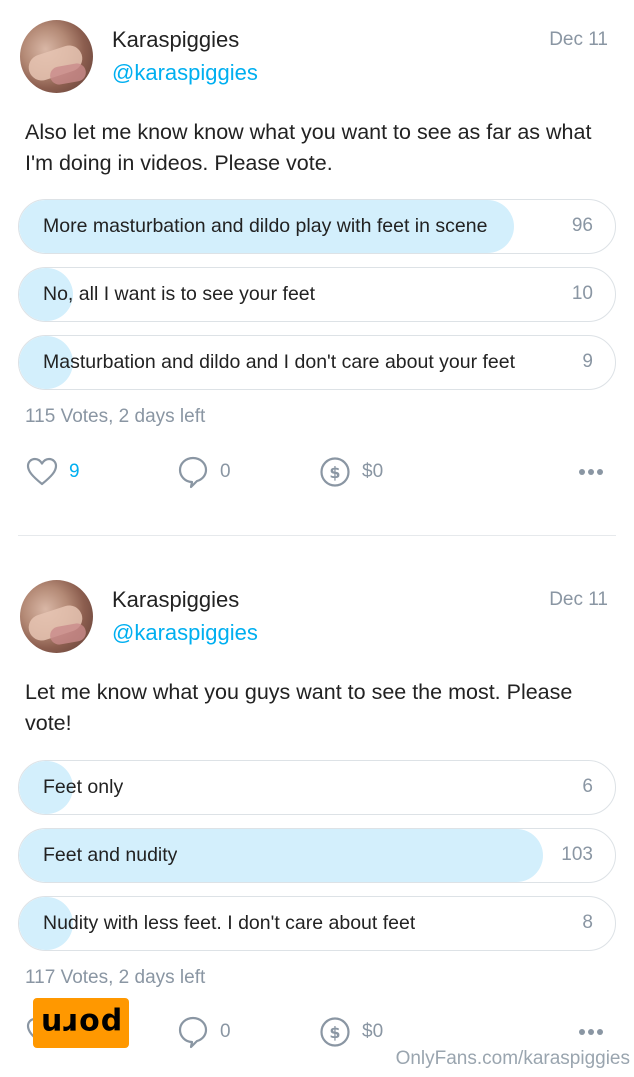 The width and height of the screenshot is (634, 1077). Describe the element at coordinates (179, 294) in the screenshot. I see `poll-option-label: No, all I want is to see your feet` at that location.